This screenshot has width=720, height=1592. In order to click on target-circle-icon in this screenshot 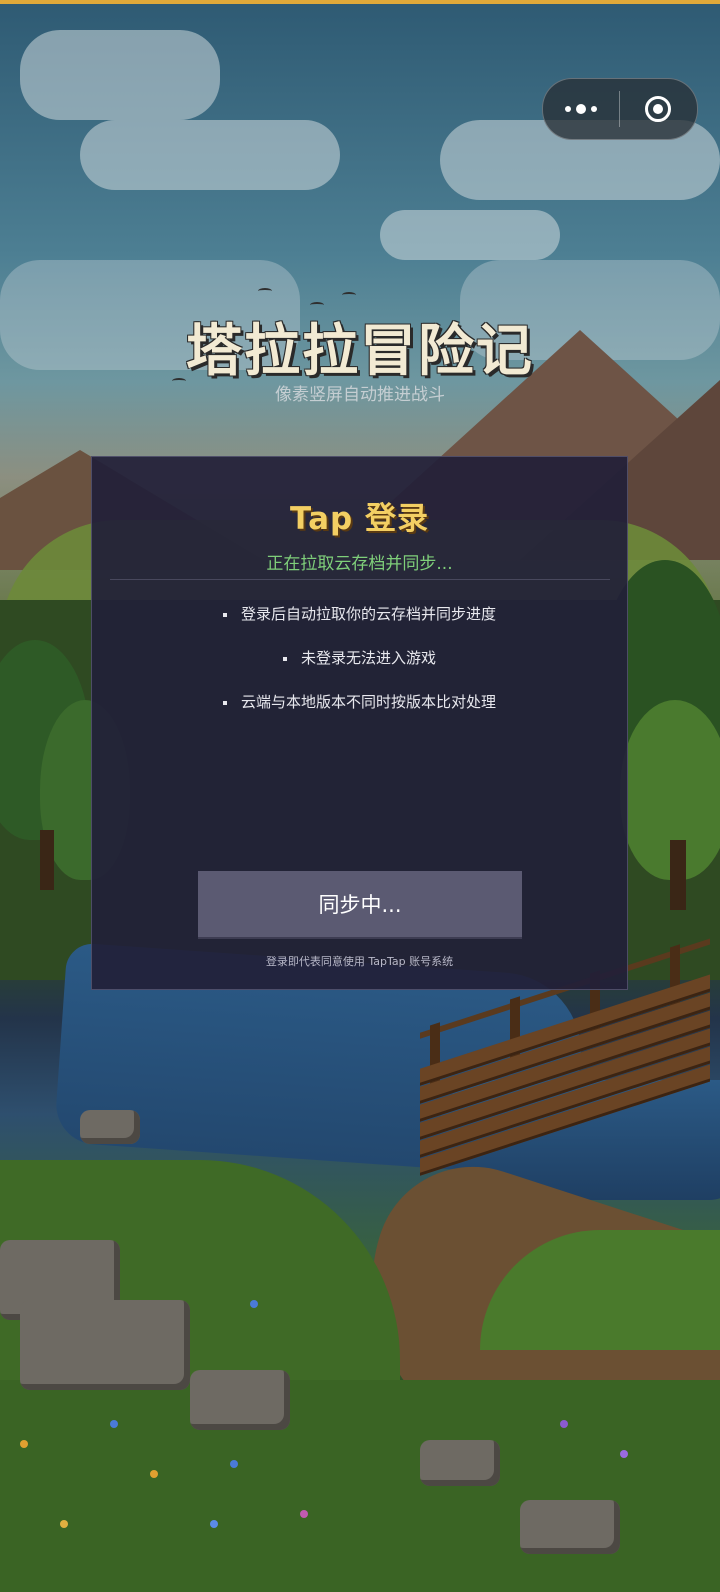, I will do `click(658, 109)`.